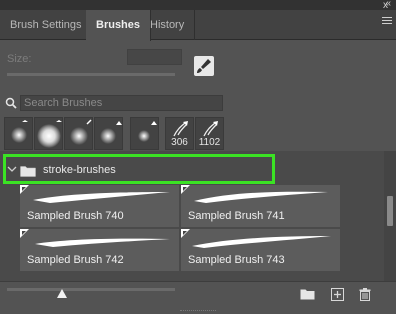 This screenshot has width=396, height=314. What do you see at coordinates (209, 142) in the screenshot?
I see `brush-size-count: 1102` at bounding box center [209, 142].